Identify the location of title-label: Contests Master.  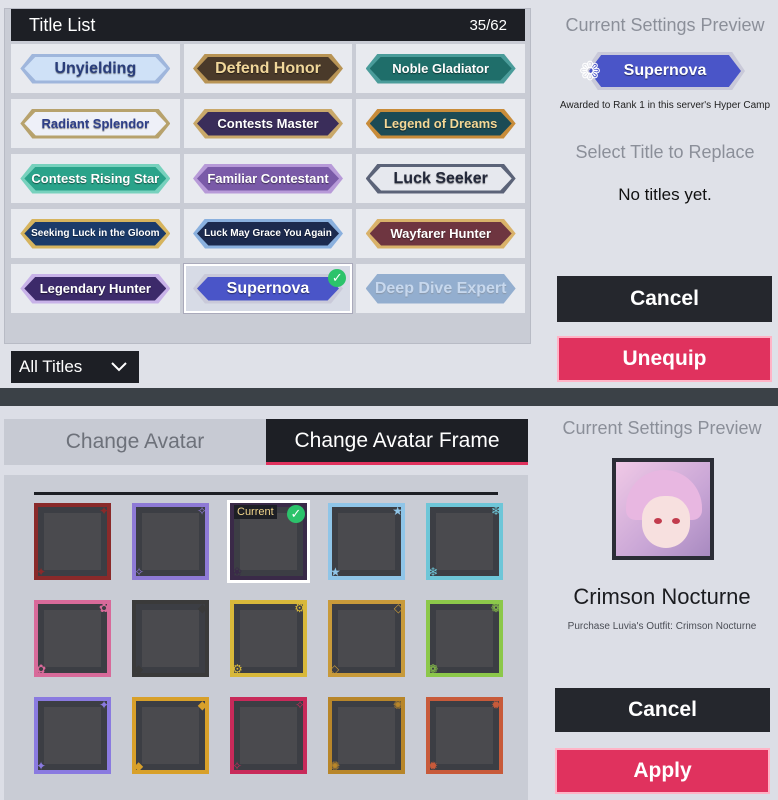
(268, 123).